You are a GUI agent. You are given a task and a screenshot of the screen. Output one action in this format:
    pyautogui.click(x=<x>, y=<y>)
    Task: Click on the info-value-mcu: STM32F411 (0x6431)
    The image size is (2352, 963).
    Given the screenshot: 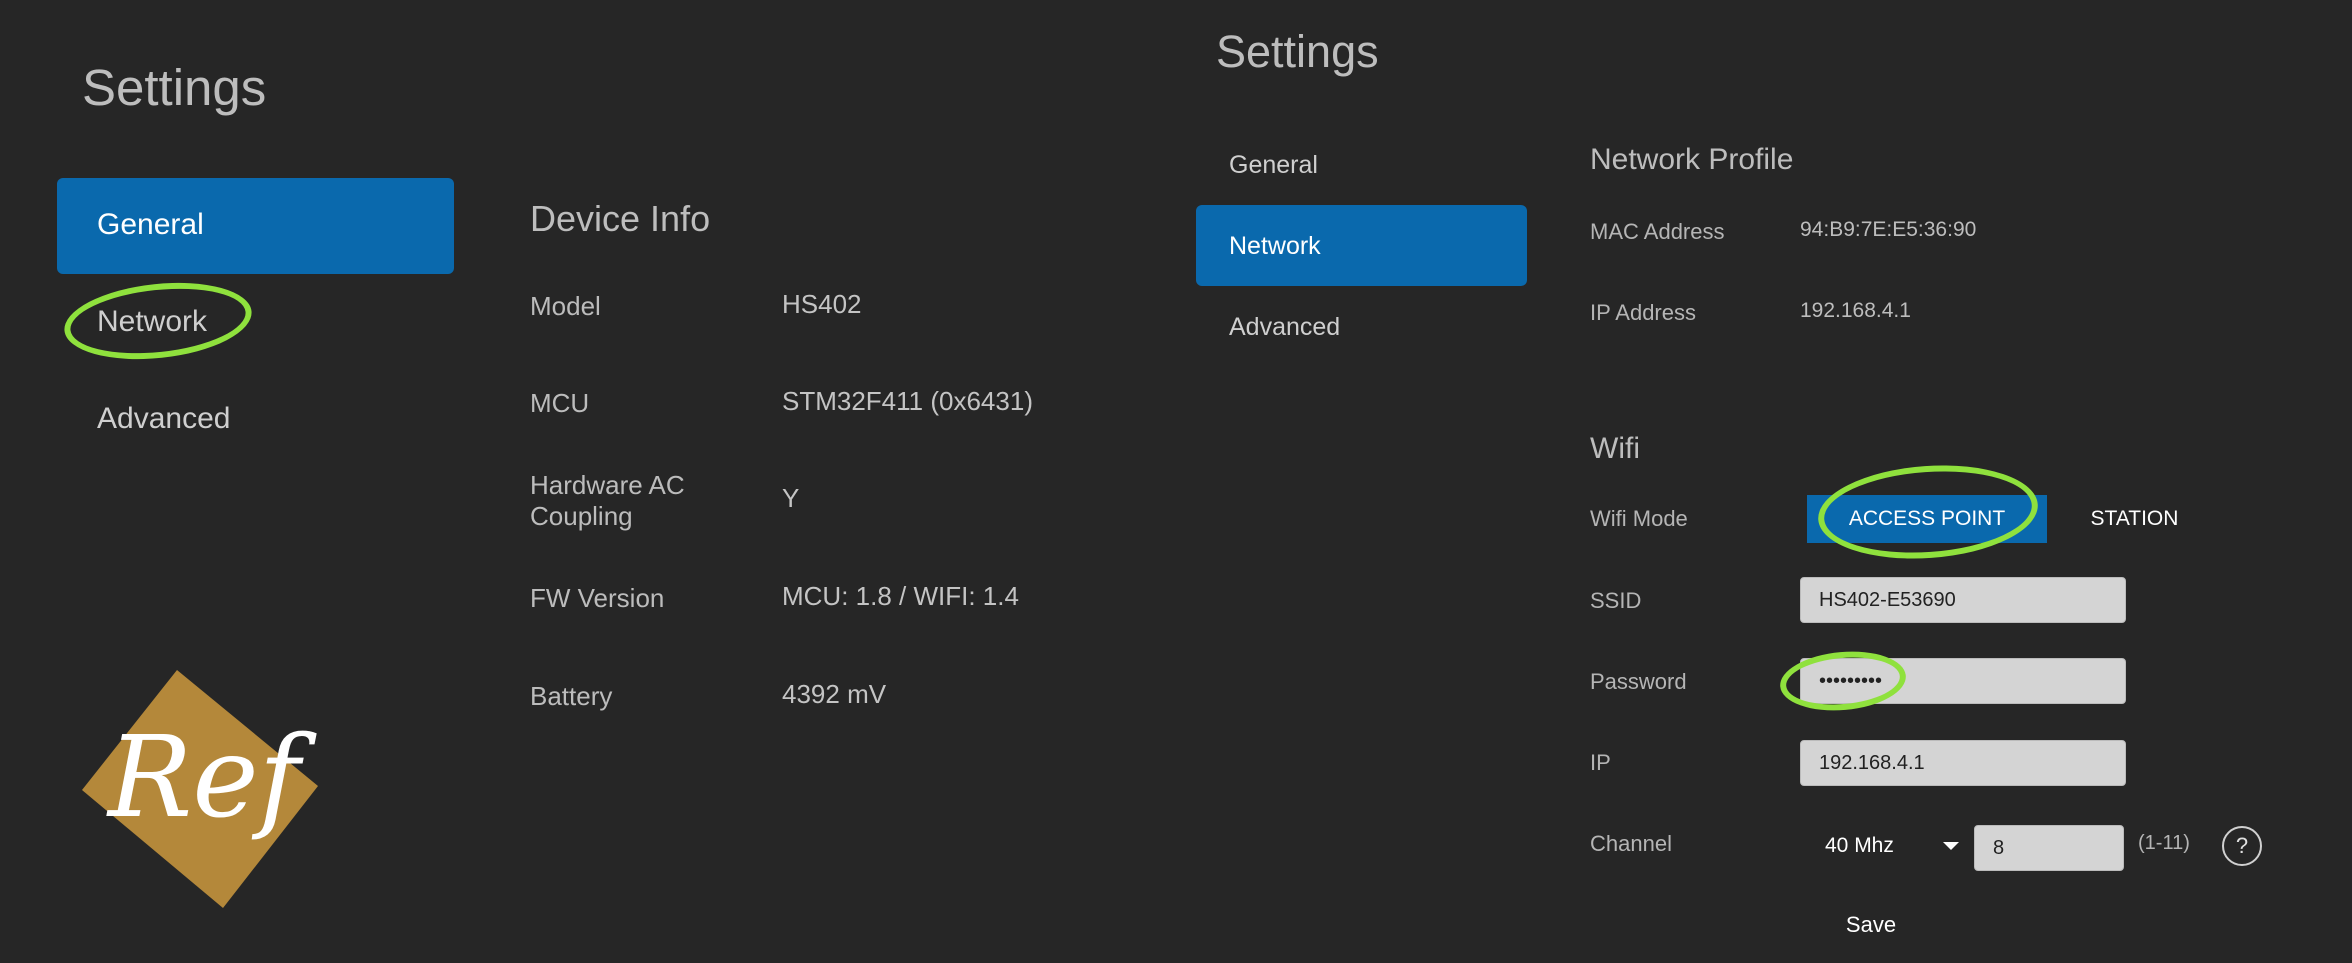 What is the action you would take?
    pyautogui.click(x=907, y=401)
    